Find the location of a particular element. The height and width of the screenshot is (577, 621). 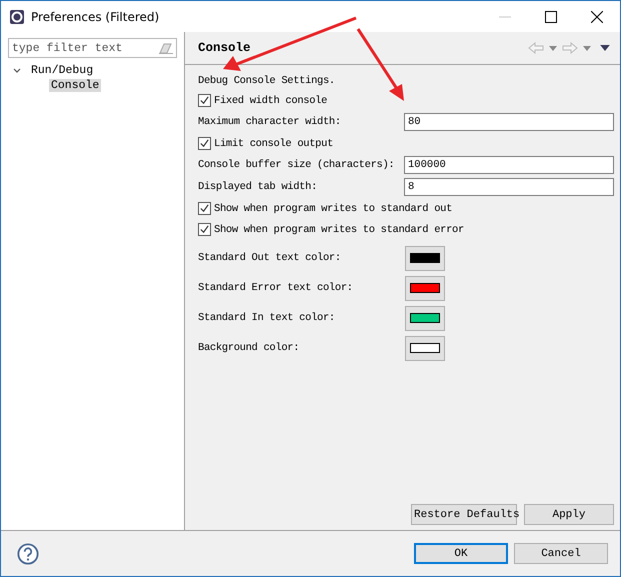

checkbox-label: Limit console output is located at coordinates (274, 144).